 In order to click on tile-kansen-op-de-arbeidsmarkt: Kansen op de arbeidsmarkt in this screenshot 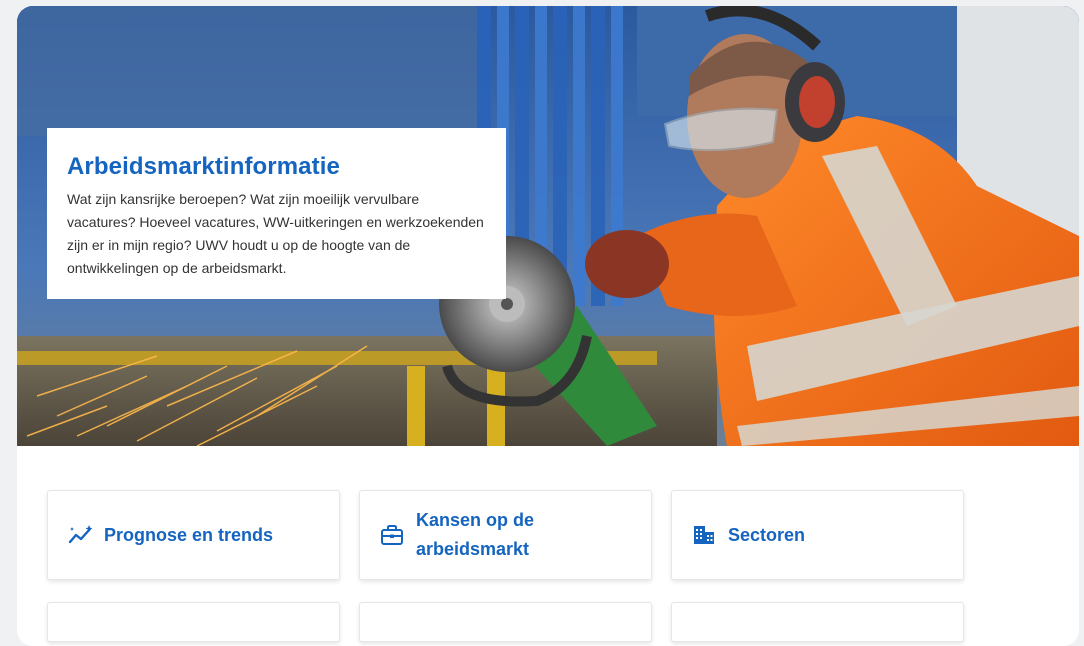, I will do `click(505, 535)`.